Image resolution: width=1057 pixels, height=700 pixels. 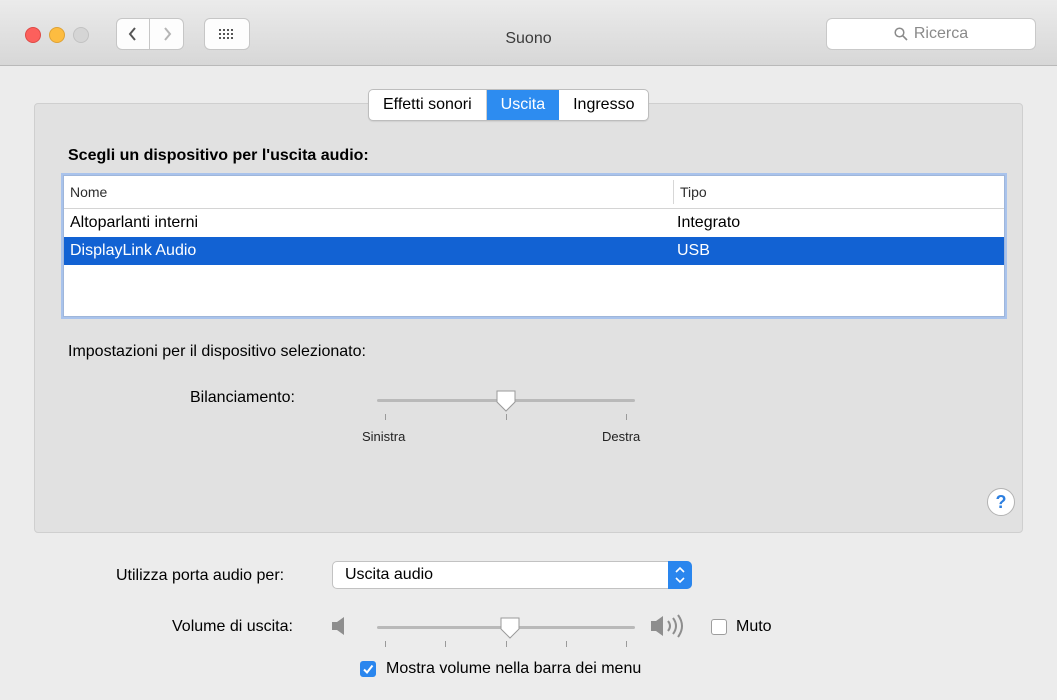 What do you see at coordinates (232, 626) in the screenshot?
I see `volume-label: Volume di uscita:` at bounding box center [232, 626].